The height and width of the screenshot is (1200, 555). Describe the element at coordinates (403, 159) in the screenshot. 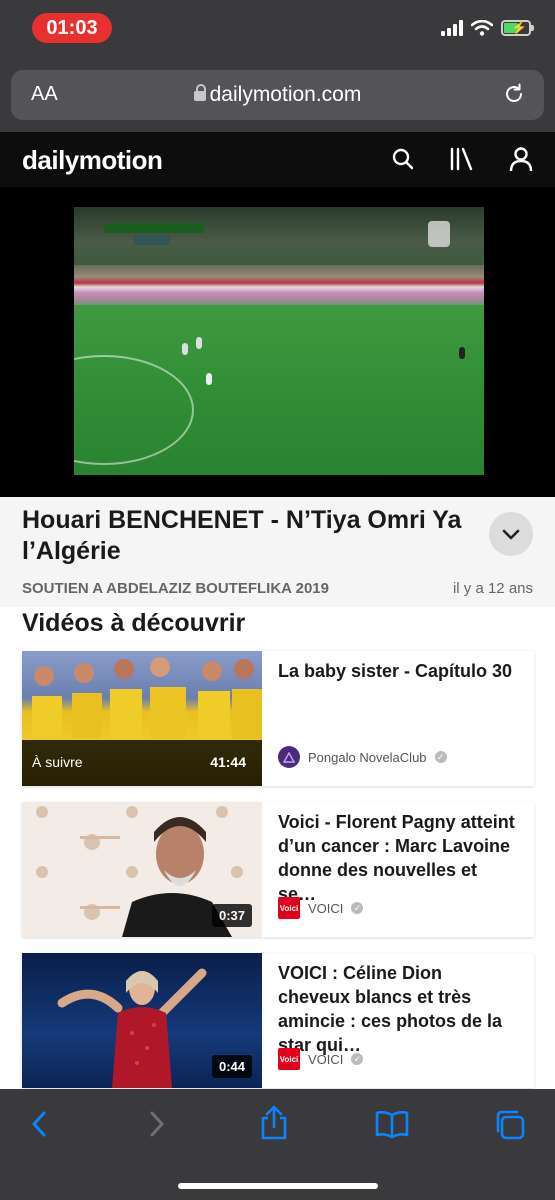

I see `search-icon` at that location.